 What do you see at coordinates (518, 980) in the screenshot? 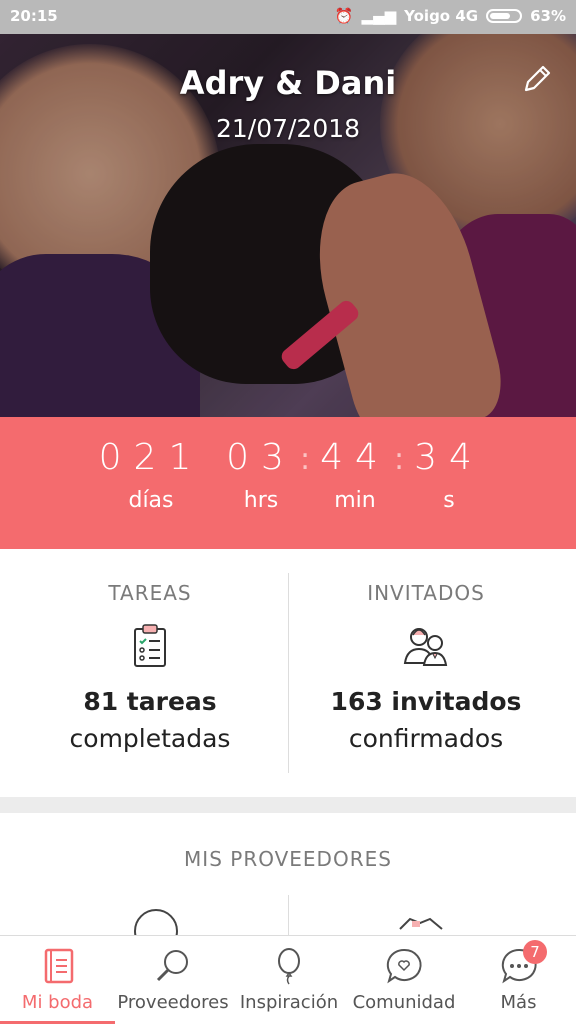
I see `nav-mas: 7 Más` at bounding box center [518, 980].